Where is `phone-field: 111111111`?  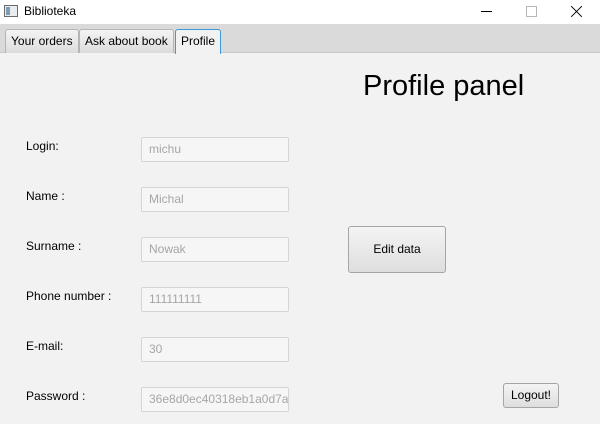
phone-field: 111111111 is located at coordinates (215, 299).